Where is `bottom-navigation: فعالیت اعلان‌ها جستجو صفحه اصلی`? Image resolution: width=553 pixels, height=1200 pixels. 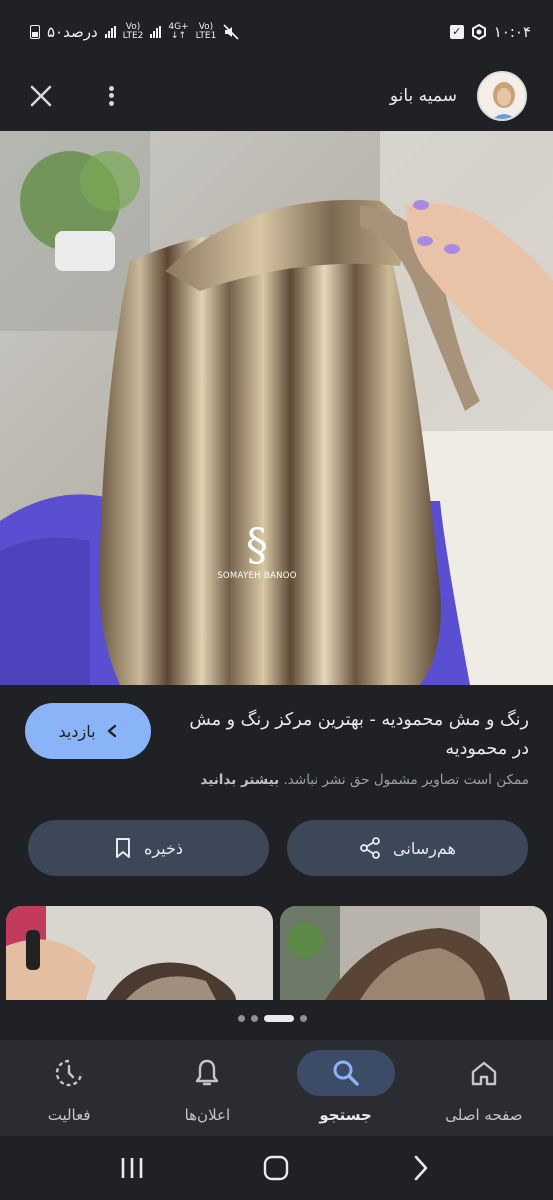 bottom-navigation: فعالیت اعلان‌ها جستجو صفحه اصلی is located at coordinates (276, 1088).